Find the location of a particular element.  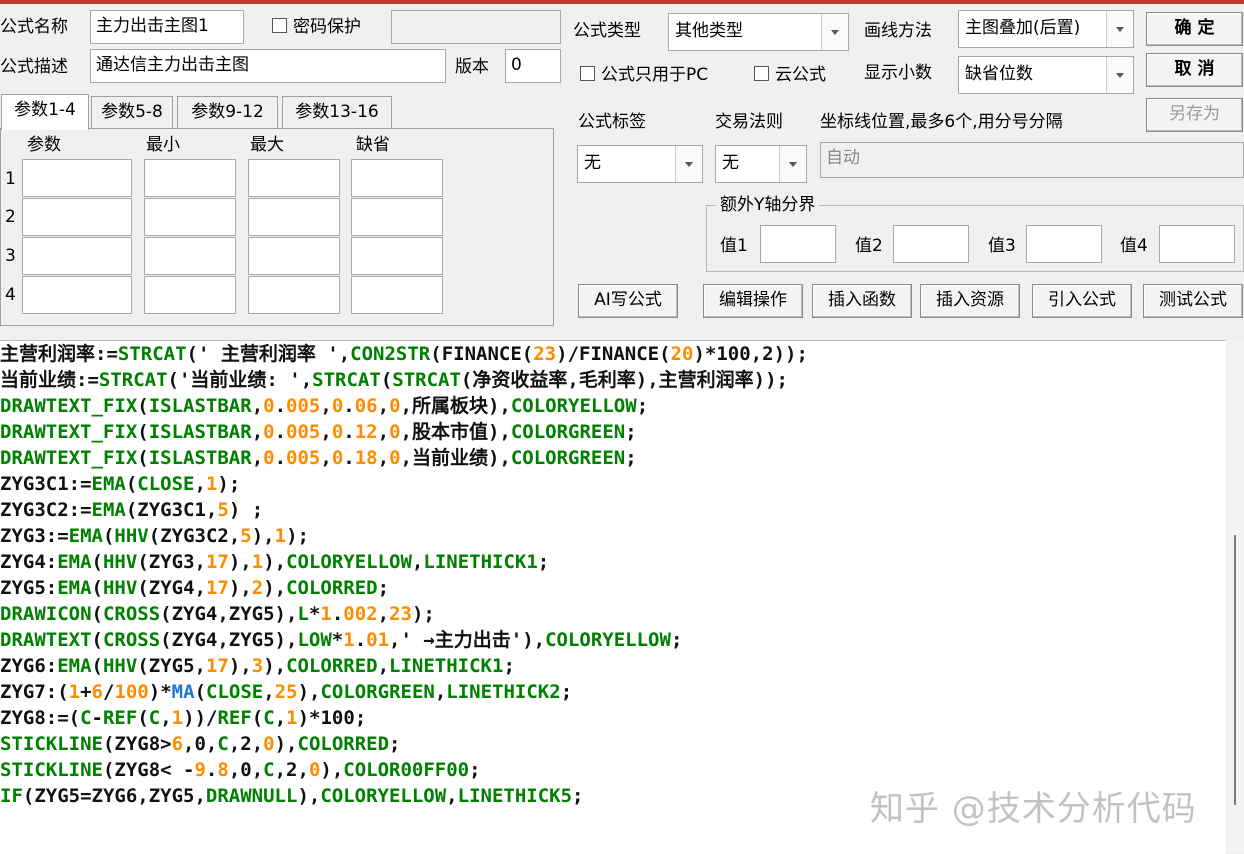

code-token: ZYG7:( is located at coordinates (34, 692).